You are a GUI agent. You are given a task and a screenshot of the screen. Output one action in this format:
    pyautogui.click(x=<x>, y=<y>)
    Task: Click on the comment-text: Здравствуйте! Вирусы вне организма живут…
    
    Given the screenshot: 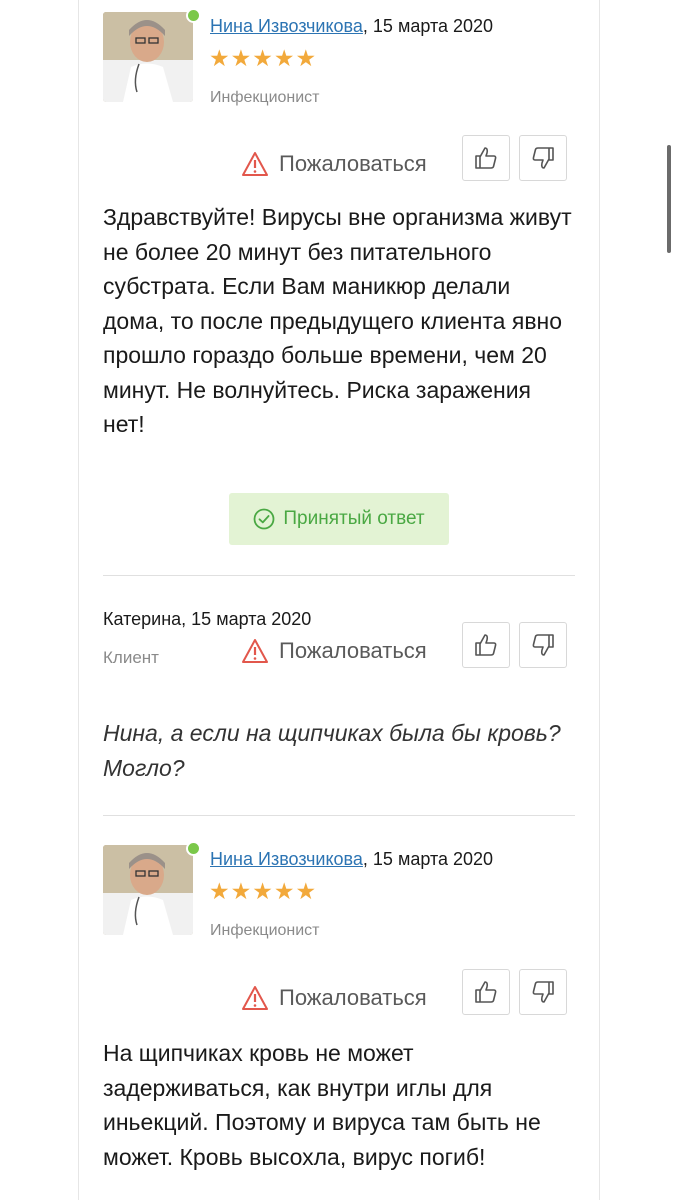 What is the action you would take?
    pyautogui.click(x=337, y=320)
    